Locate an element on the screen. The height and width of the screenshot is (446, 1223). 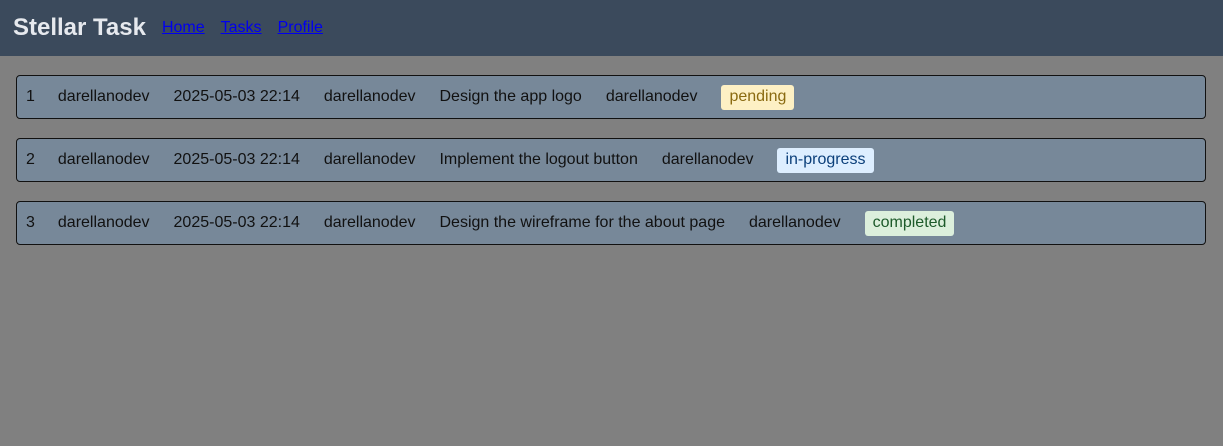
task-title: Design the wireframe for the about page is located at coordinates (582, 222).